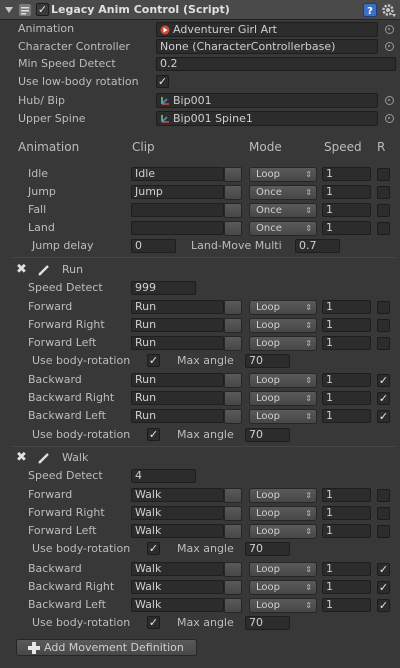  What do you see at coordinates (283, 605) in the screenshot?
I see `walk-backward-left-mode-dropdown: Loop ⇕` at bounding box center [283, 605].